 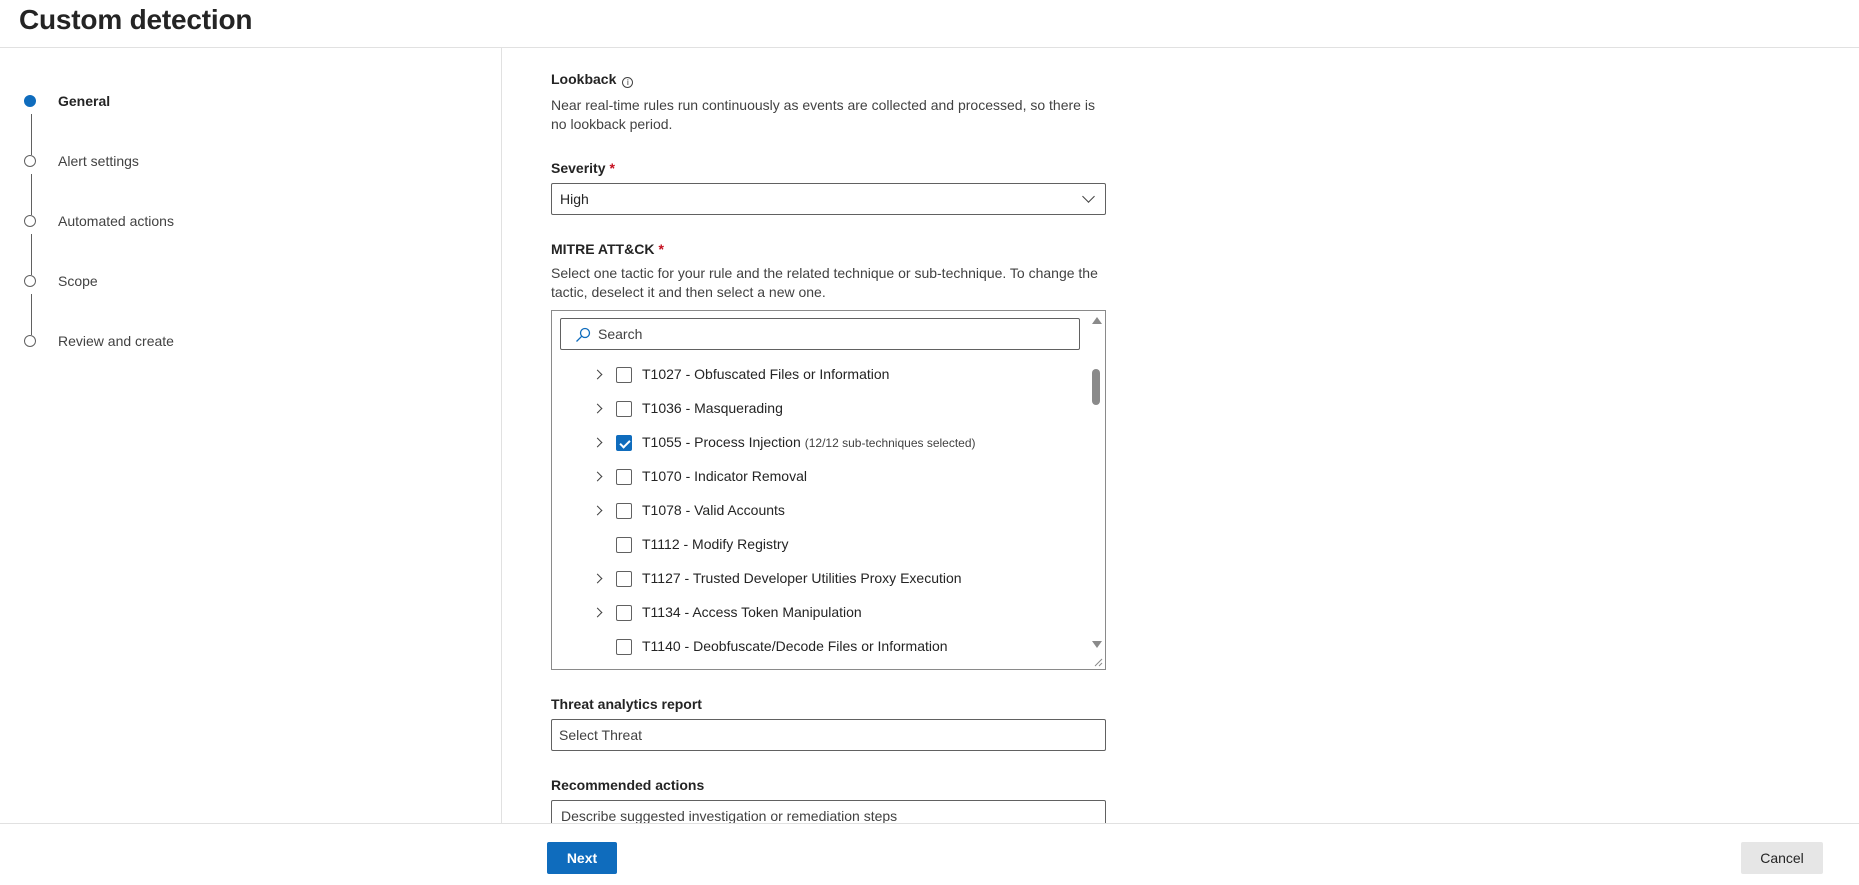 What do you see at coordinates (820, 511) in the screenshot?
I see `technique-row-t1078: T1078 - Valid Accounts` at bounding box center [820, 511].